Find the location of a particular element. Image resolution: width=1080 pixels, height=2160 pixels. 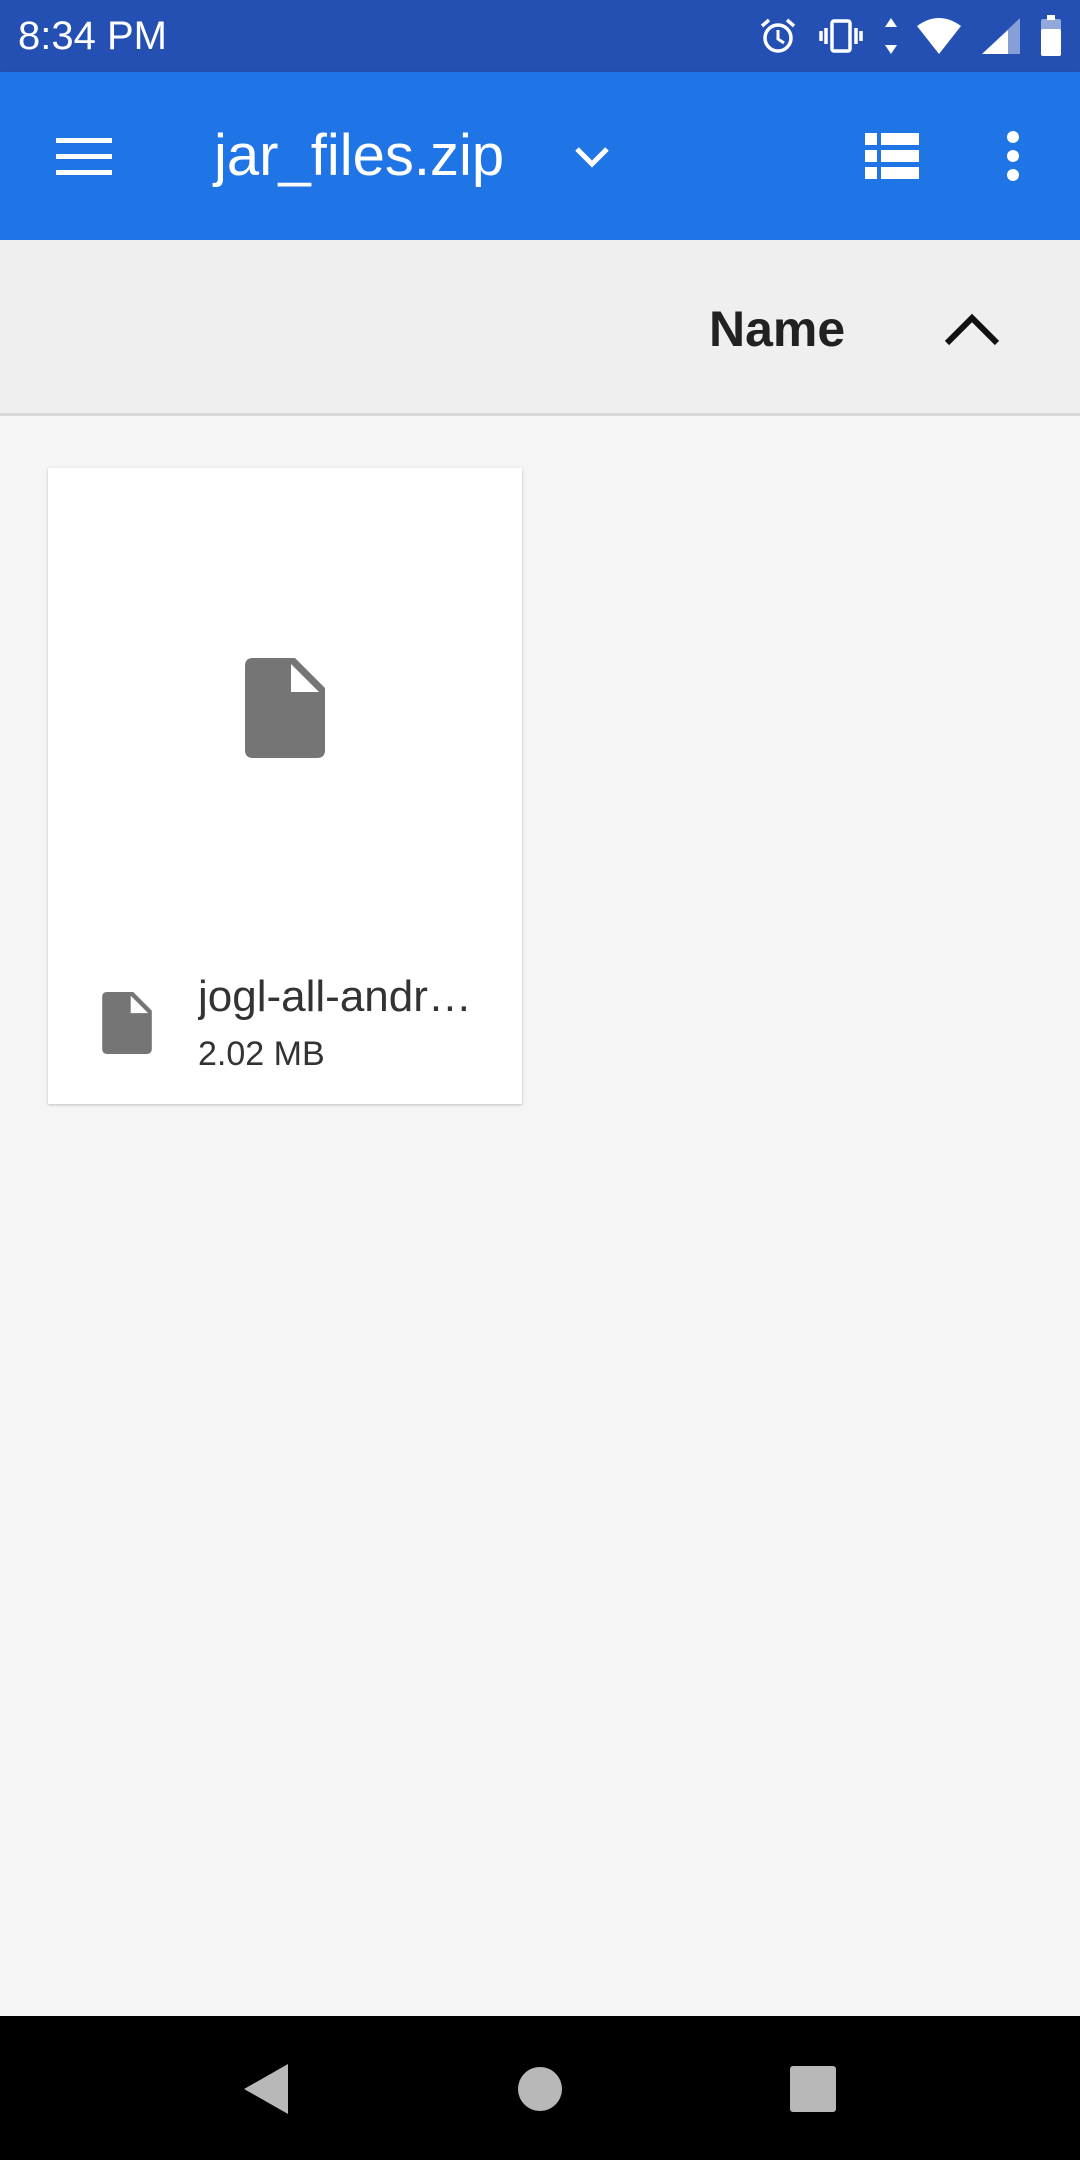

status-bar: 8:34 PM is located at coordinates (540, 36).